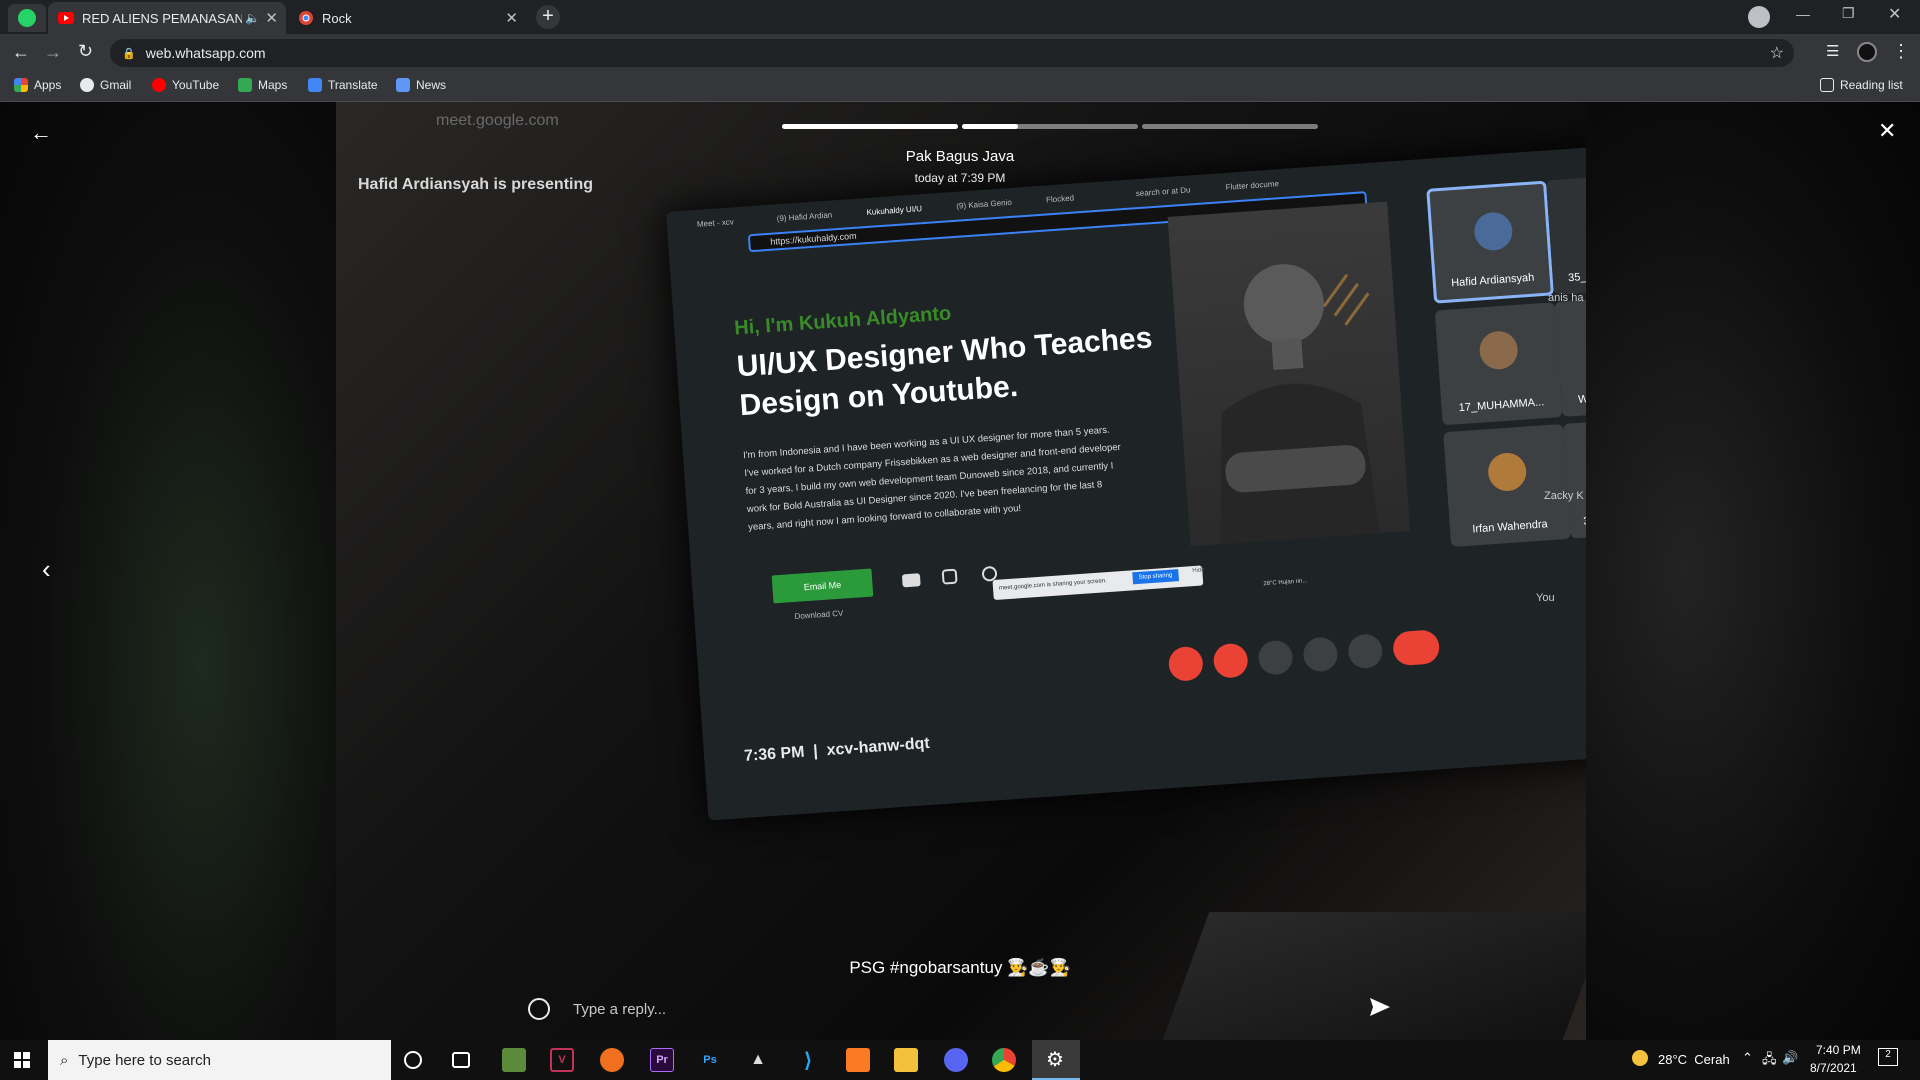 The image size is (1920, 1080). Describe the element at coordinates (539, 1009) in the screenshot. I see `emoji-icon` at that location.